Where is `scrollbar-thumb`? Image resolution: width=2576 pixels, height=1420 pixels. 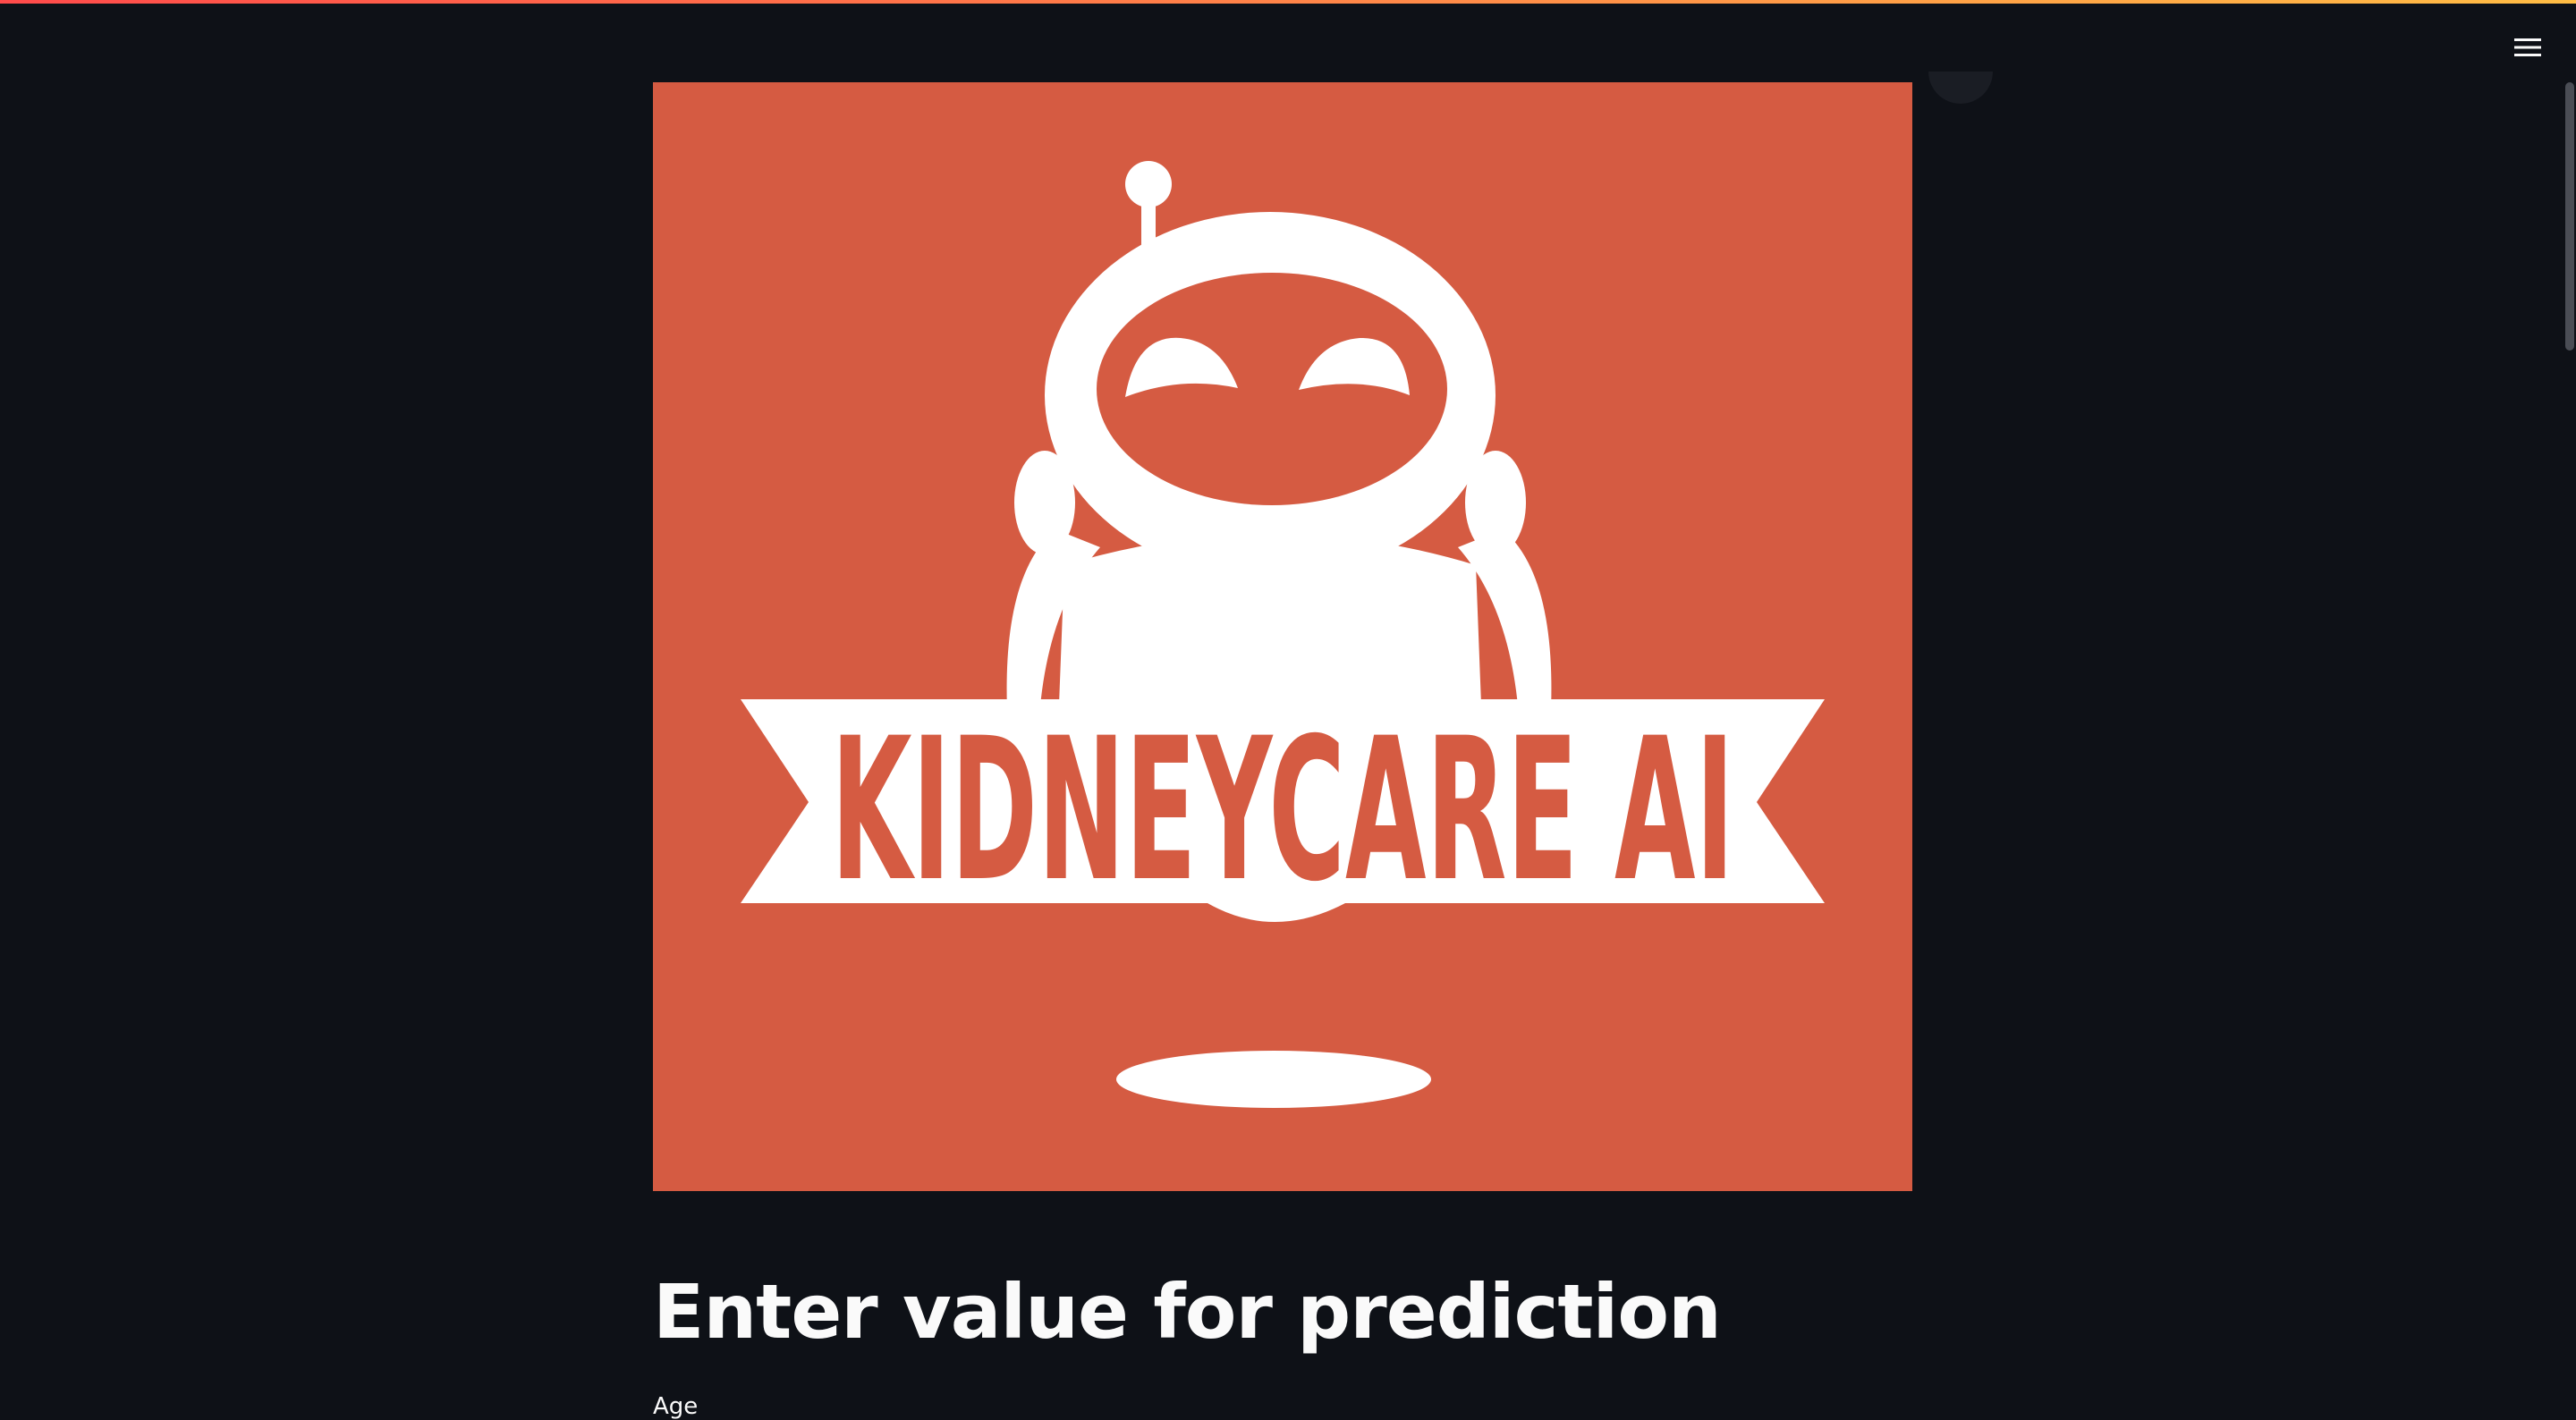
scrollbar-thumb is located at coordinates (2569, 216).